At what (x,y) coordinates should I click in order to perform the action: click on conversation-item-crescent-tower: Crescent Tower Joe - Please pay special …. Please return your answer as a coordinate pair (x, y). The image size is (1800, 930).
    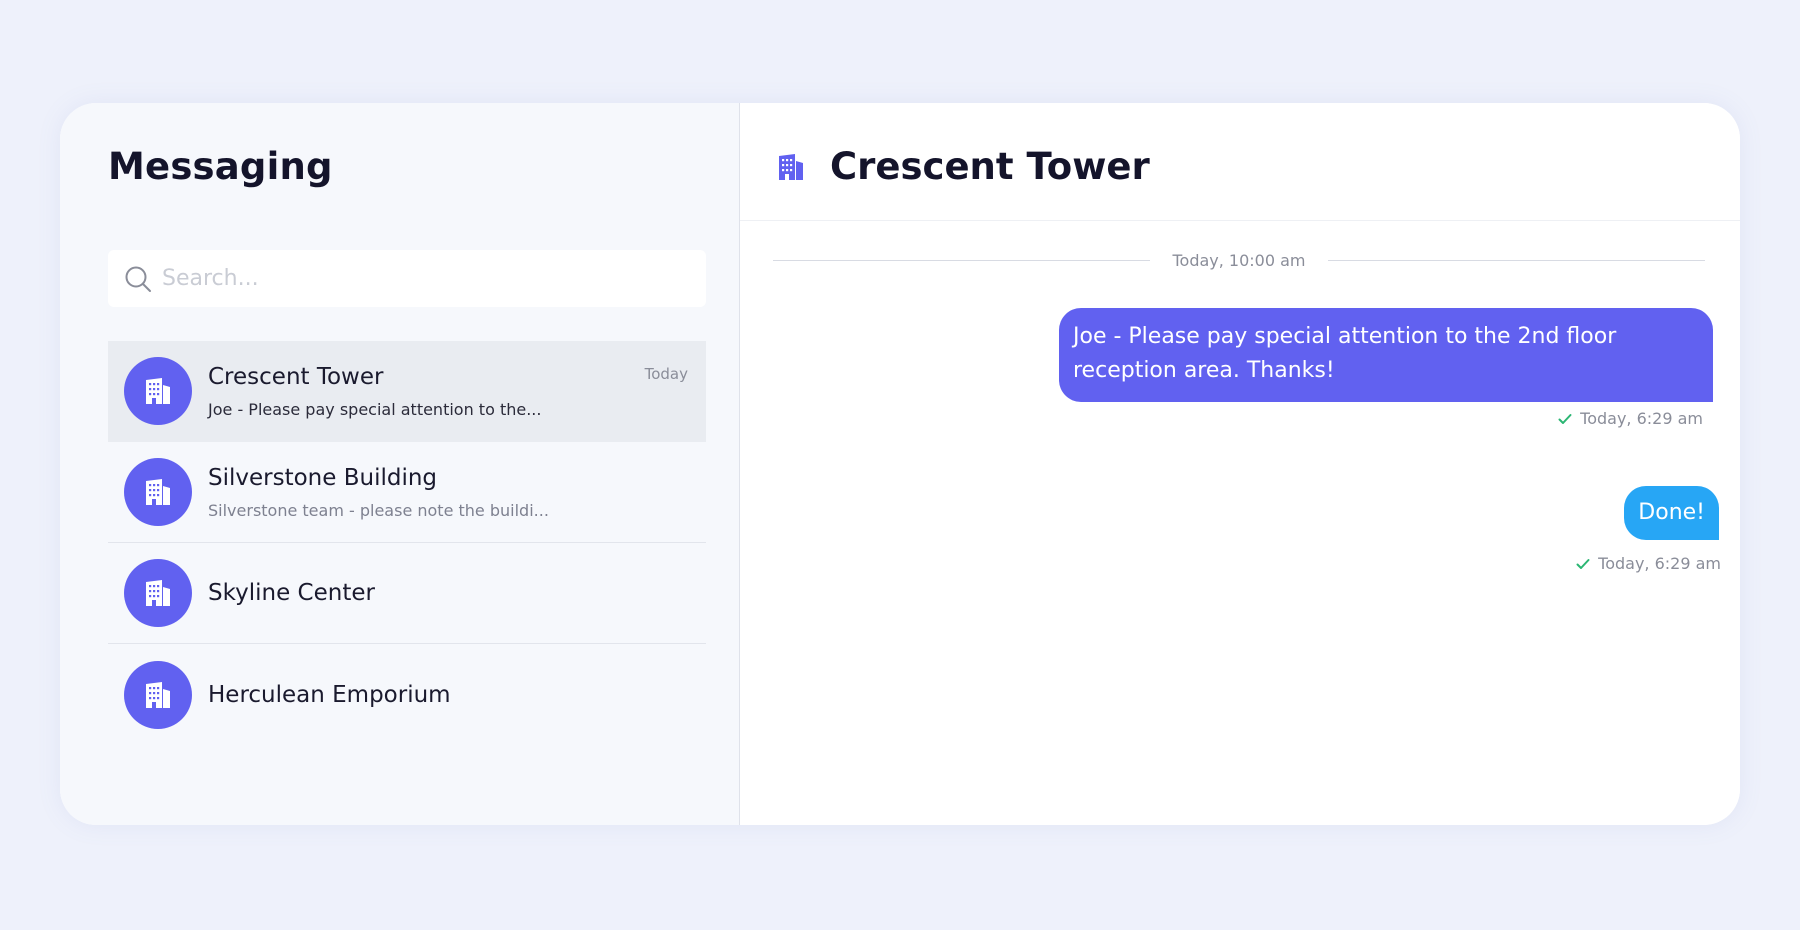
    Looking at the image, I should click on (407, 391).